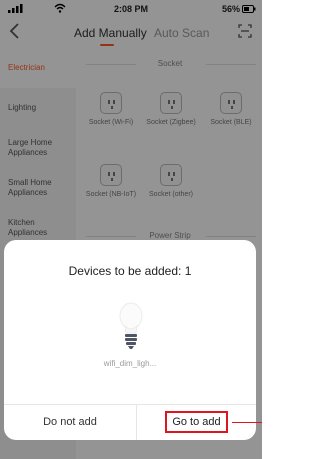  Describe the element at coordinates (196, 422) in the screenshot. I see `go-to-add-label: Go to add` at that location.